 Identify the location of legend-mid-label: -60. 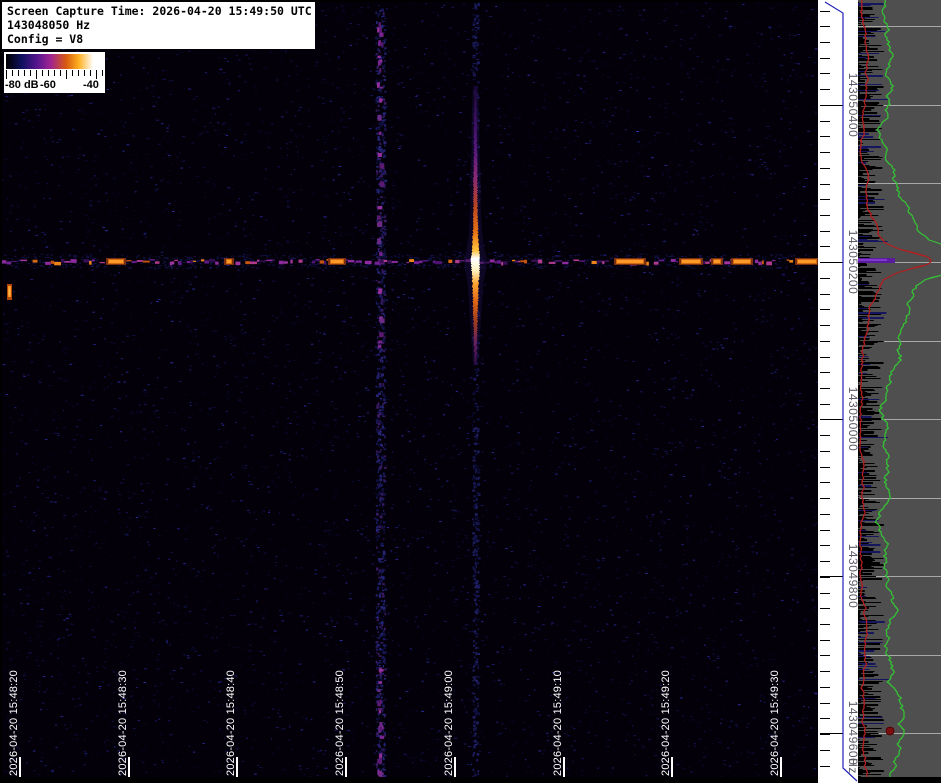
(48, 85).